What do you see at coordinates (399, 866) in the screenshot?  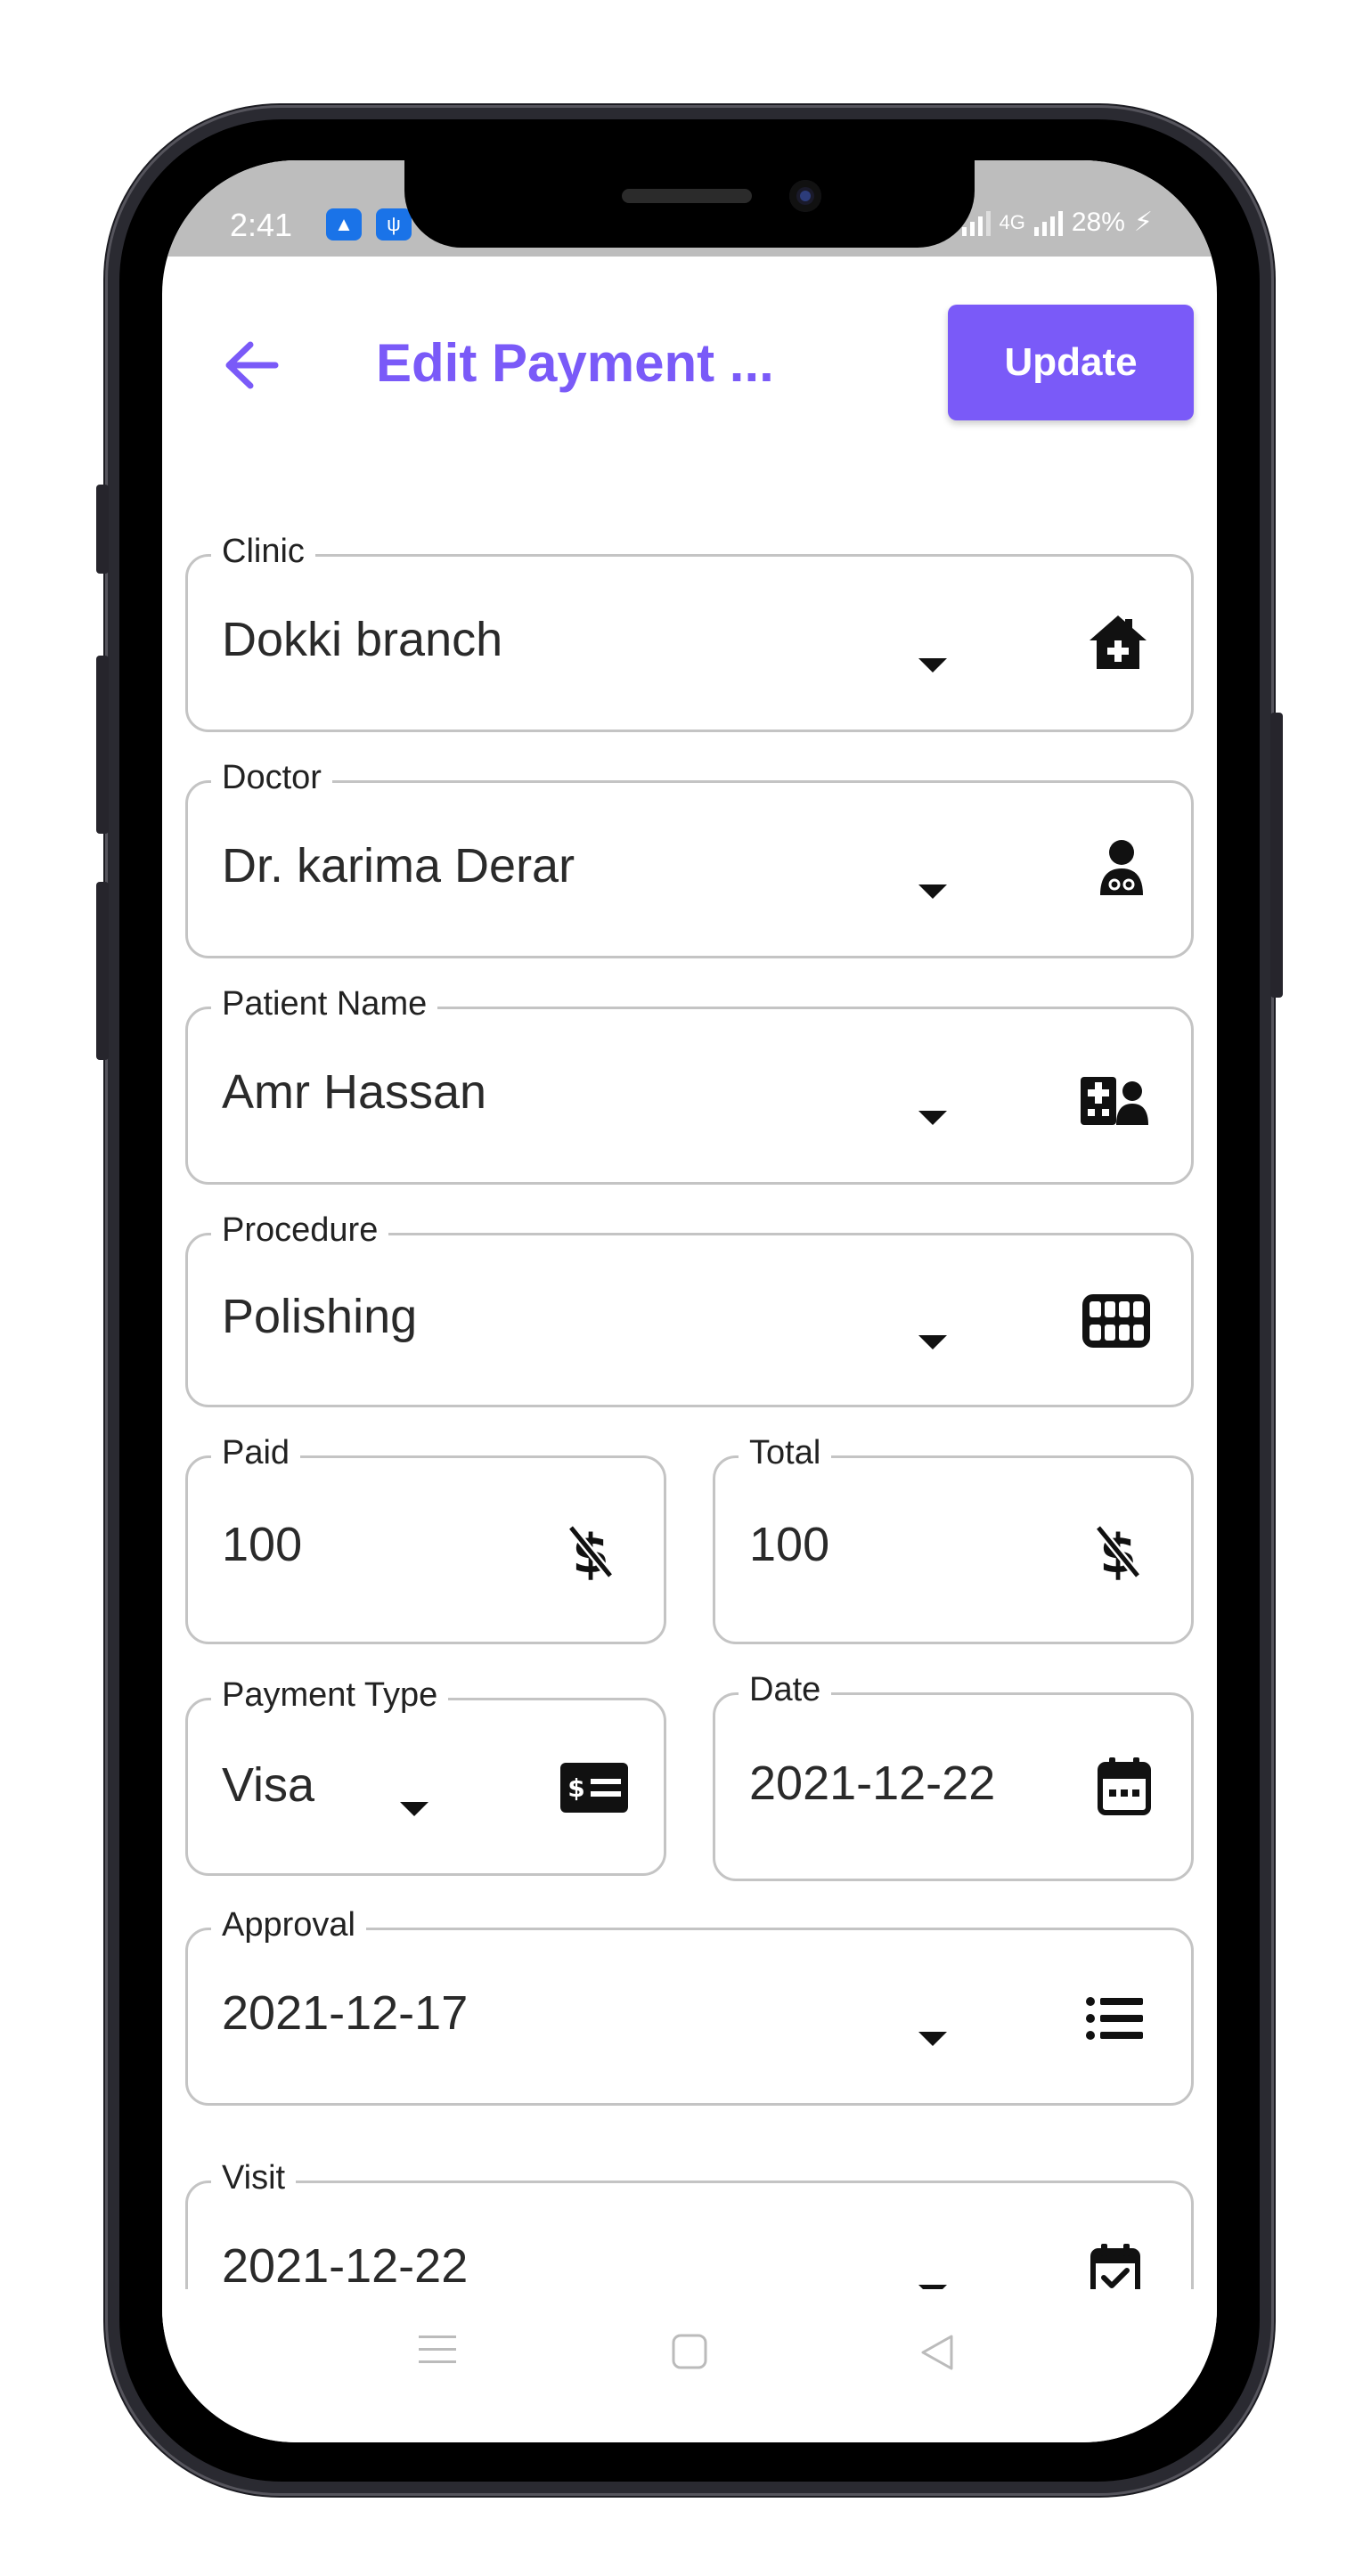 I see `doctor-value: Dr. karima Derar` at bounding box center [399, 866].